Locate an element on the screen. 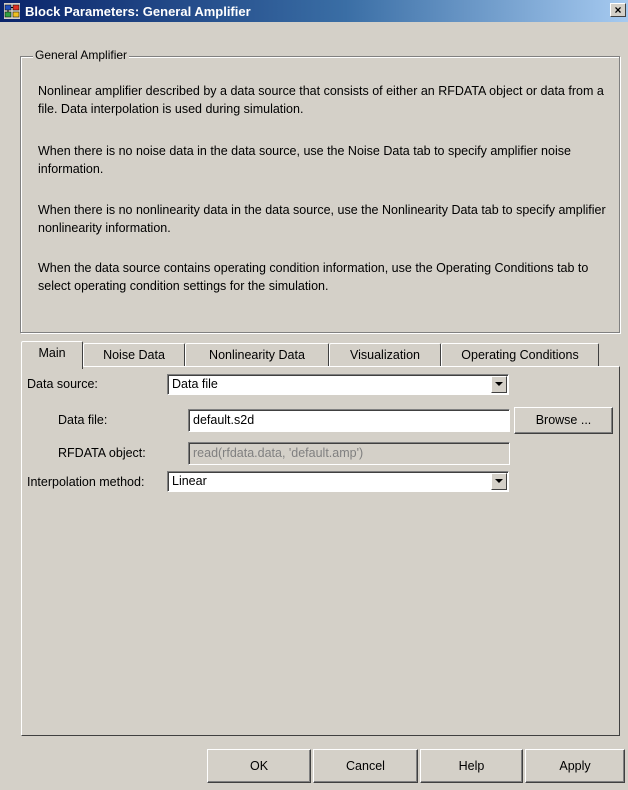 This screenshot has width=628, height=790. data-file-label: Data file: is located at coordinates (83, 420).